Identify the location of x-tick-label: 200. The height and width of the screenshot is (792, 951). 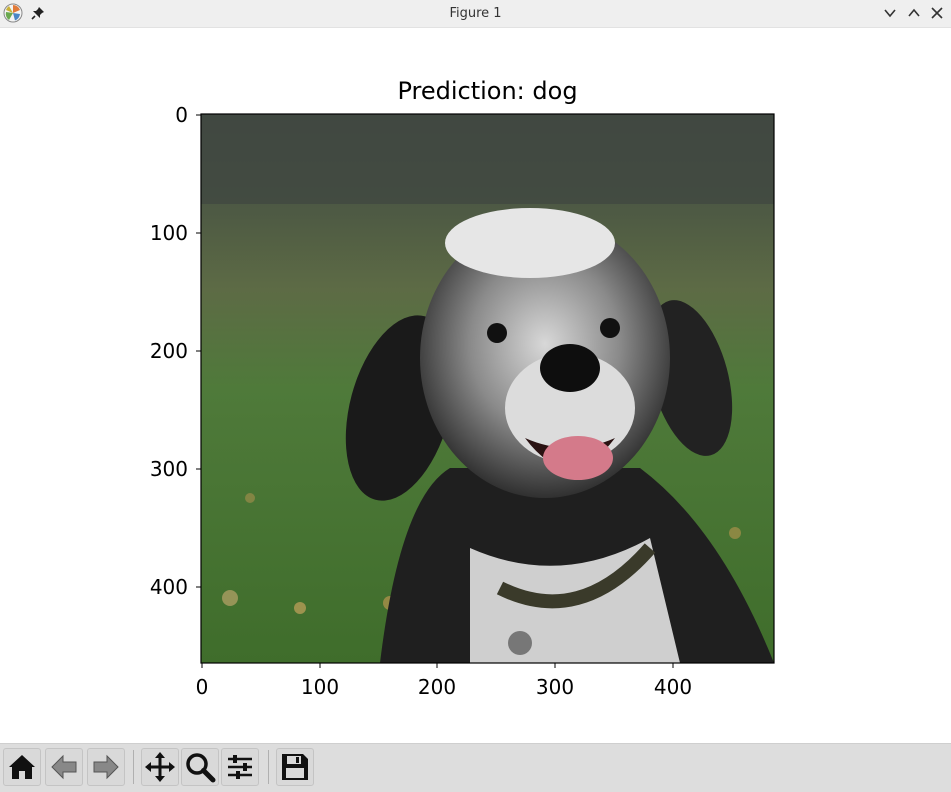
(437, 687).